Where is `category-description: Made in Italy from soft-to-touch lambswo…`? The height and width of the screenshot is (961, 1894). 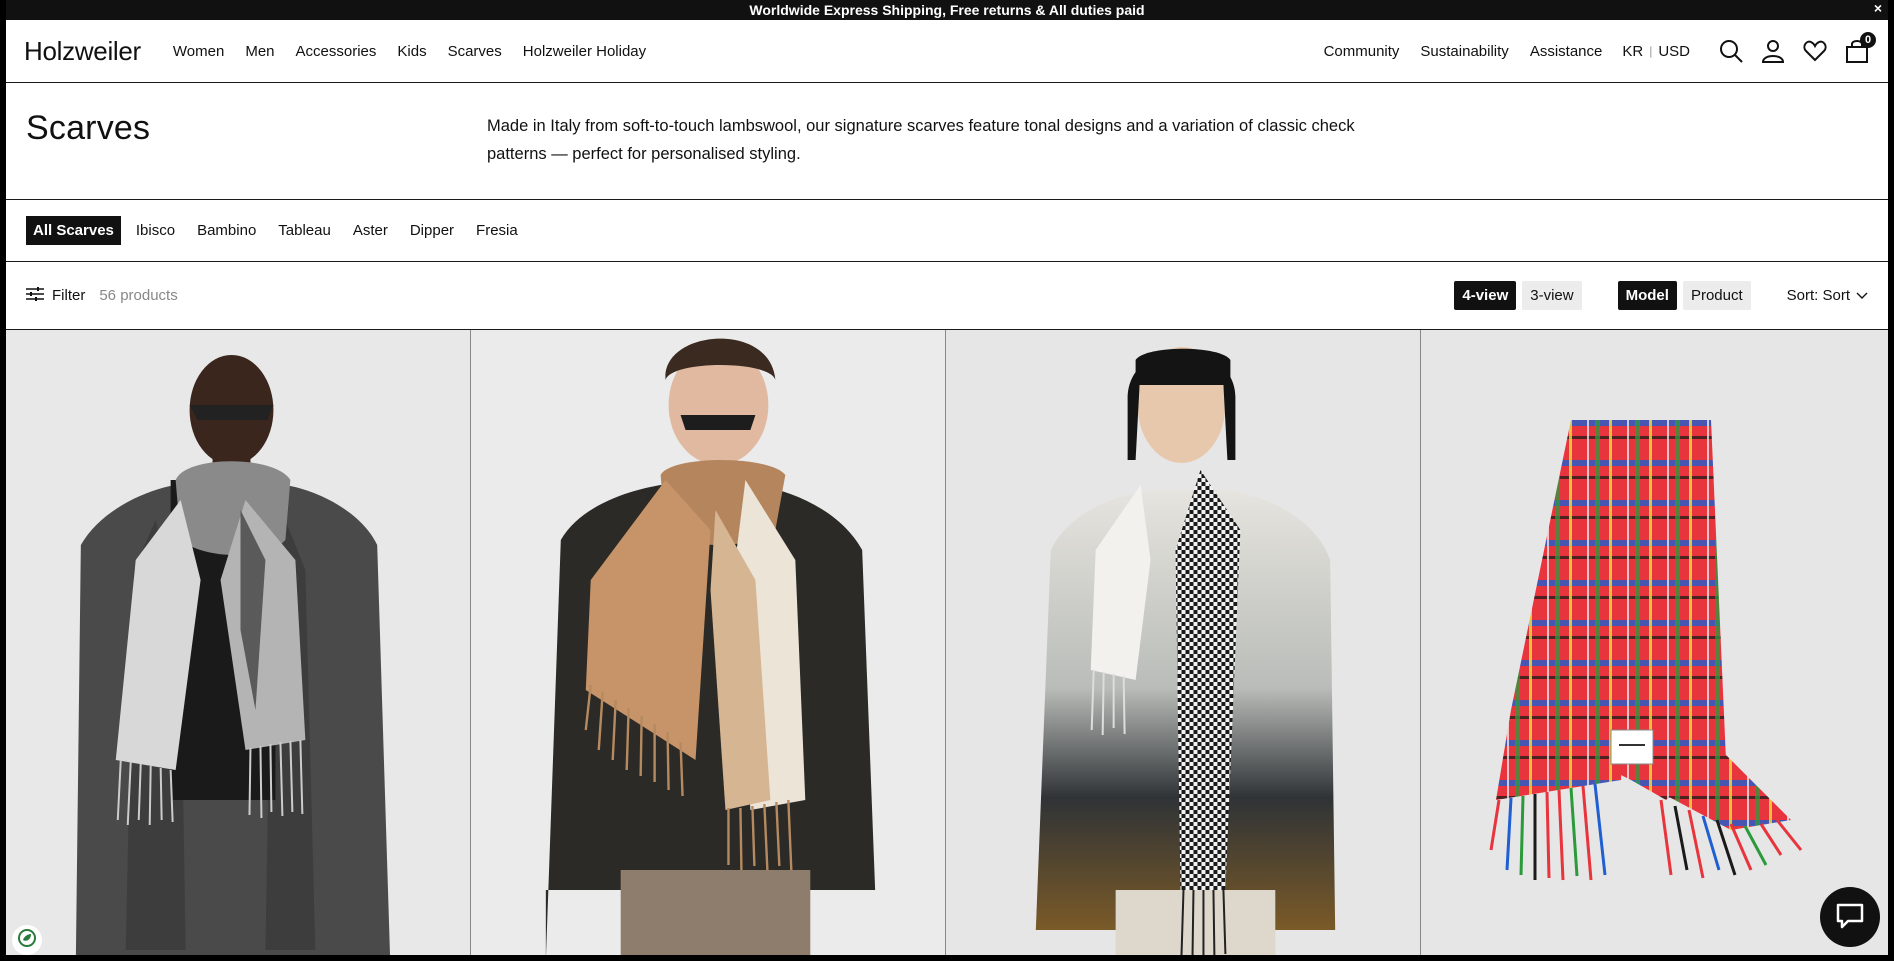
category-description: Made in Italy from soft-to-touch lambswo… is located at coordinates (921, 140).